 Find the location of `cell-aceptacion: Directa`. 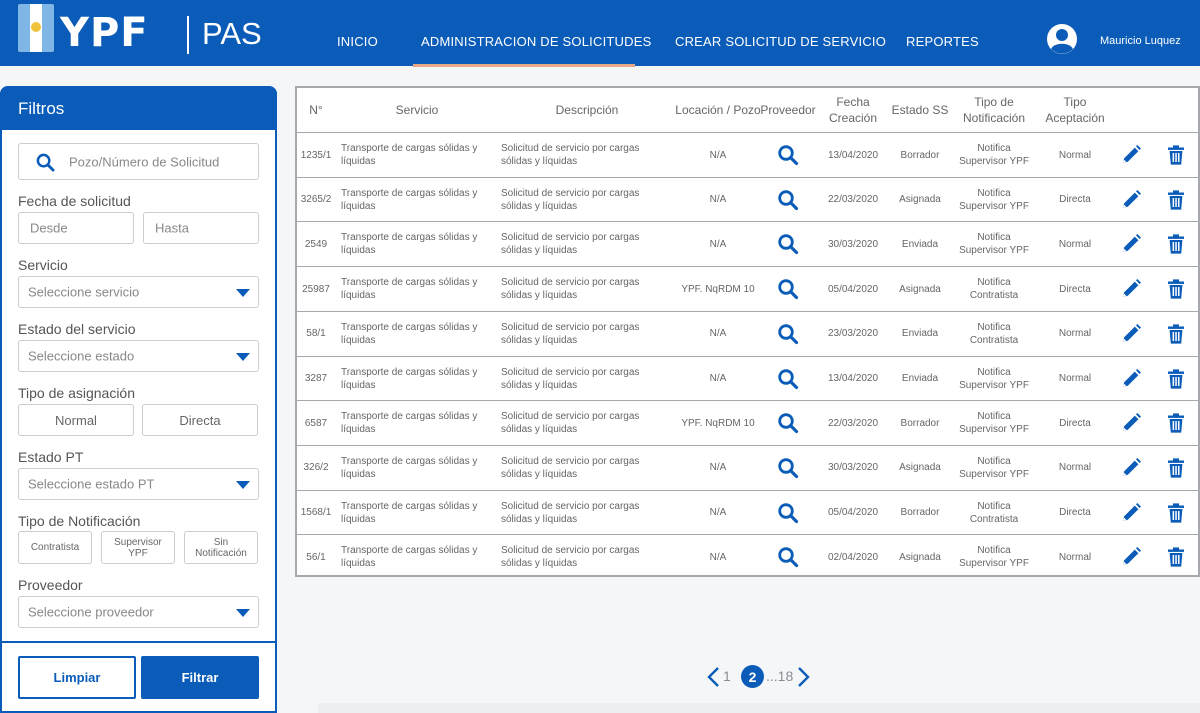

cell-aceptacion: Directa is located at coordinates (1075, 200).